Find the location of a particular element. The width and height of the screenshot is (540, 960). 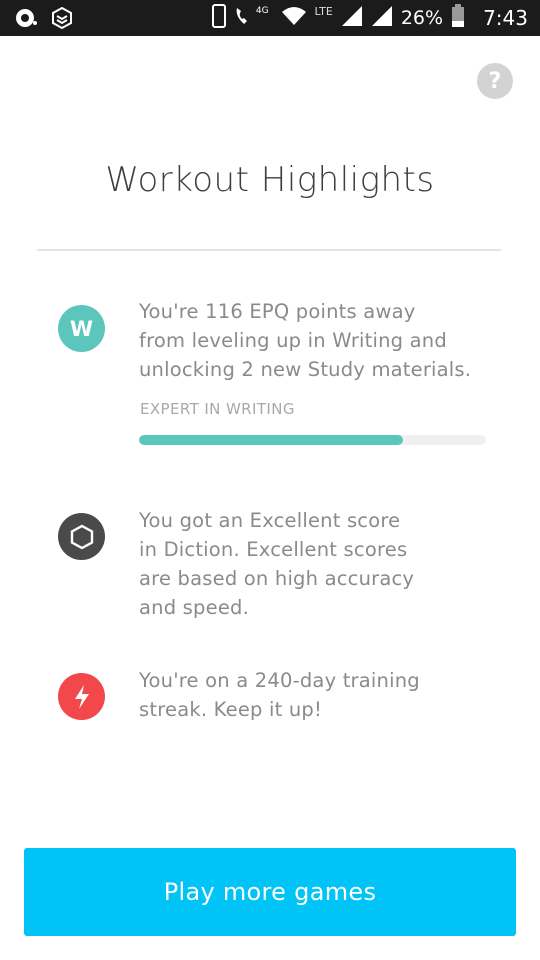

divider is located at coordinates (269, 250).